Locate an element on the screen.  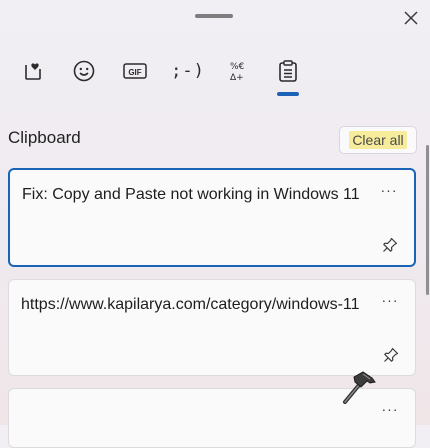
close-button is located at coordinates (411, 18).